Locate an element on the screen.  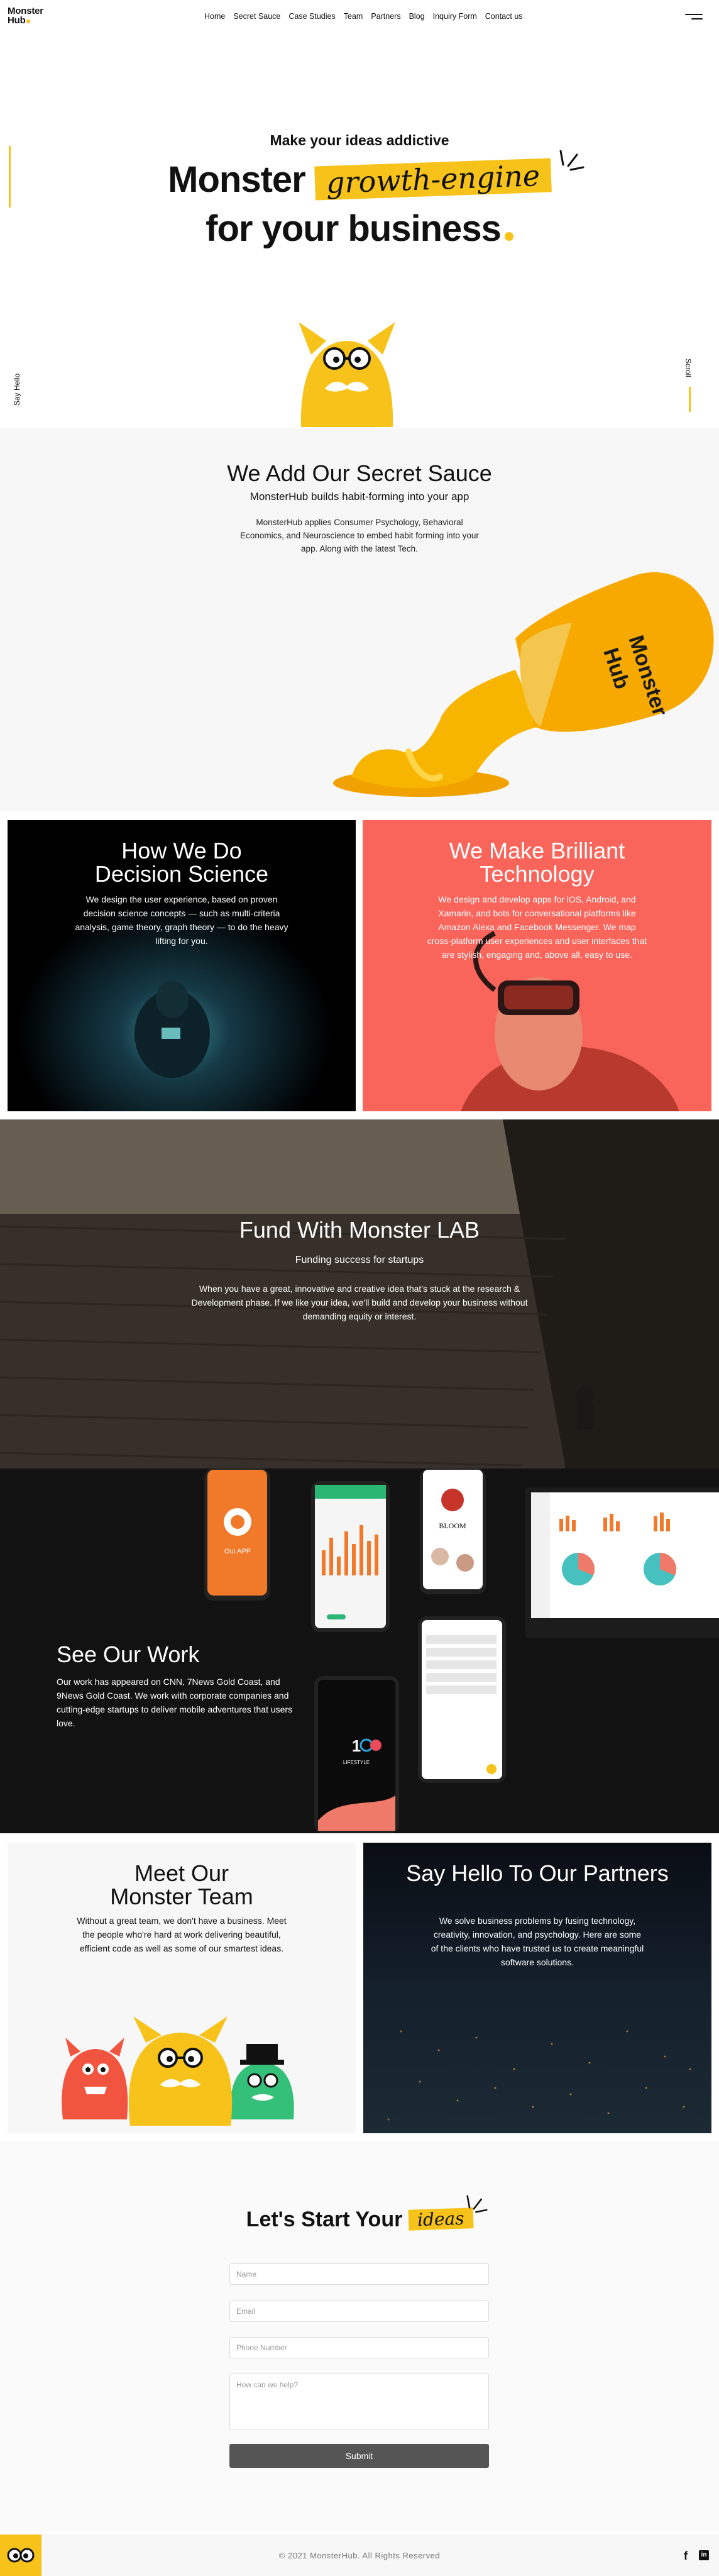
yellow-dot is located at coordinates (509, 236).